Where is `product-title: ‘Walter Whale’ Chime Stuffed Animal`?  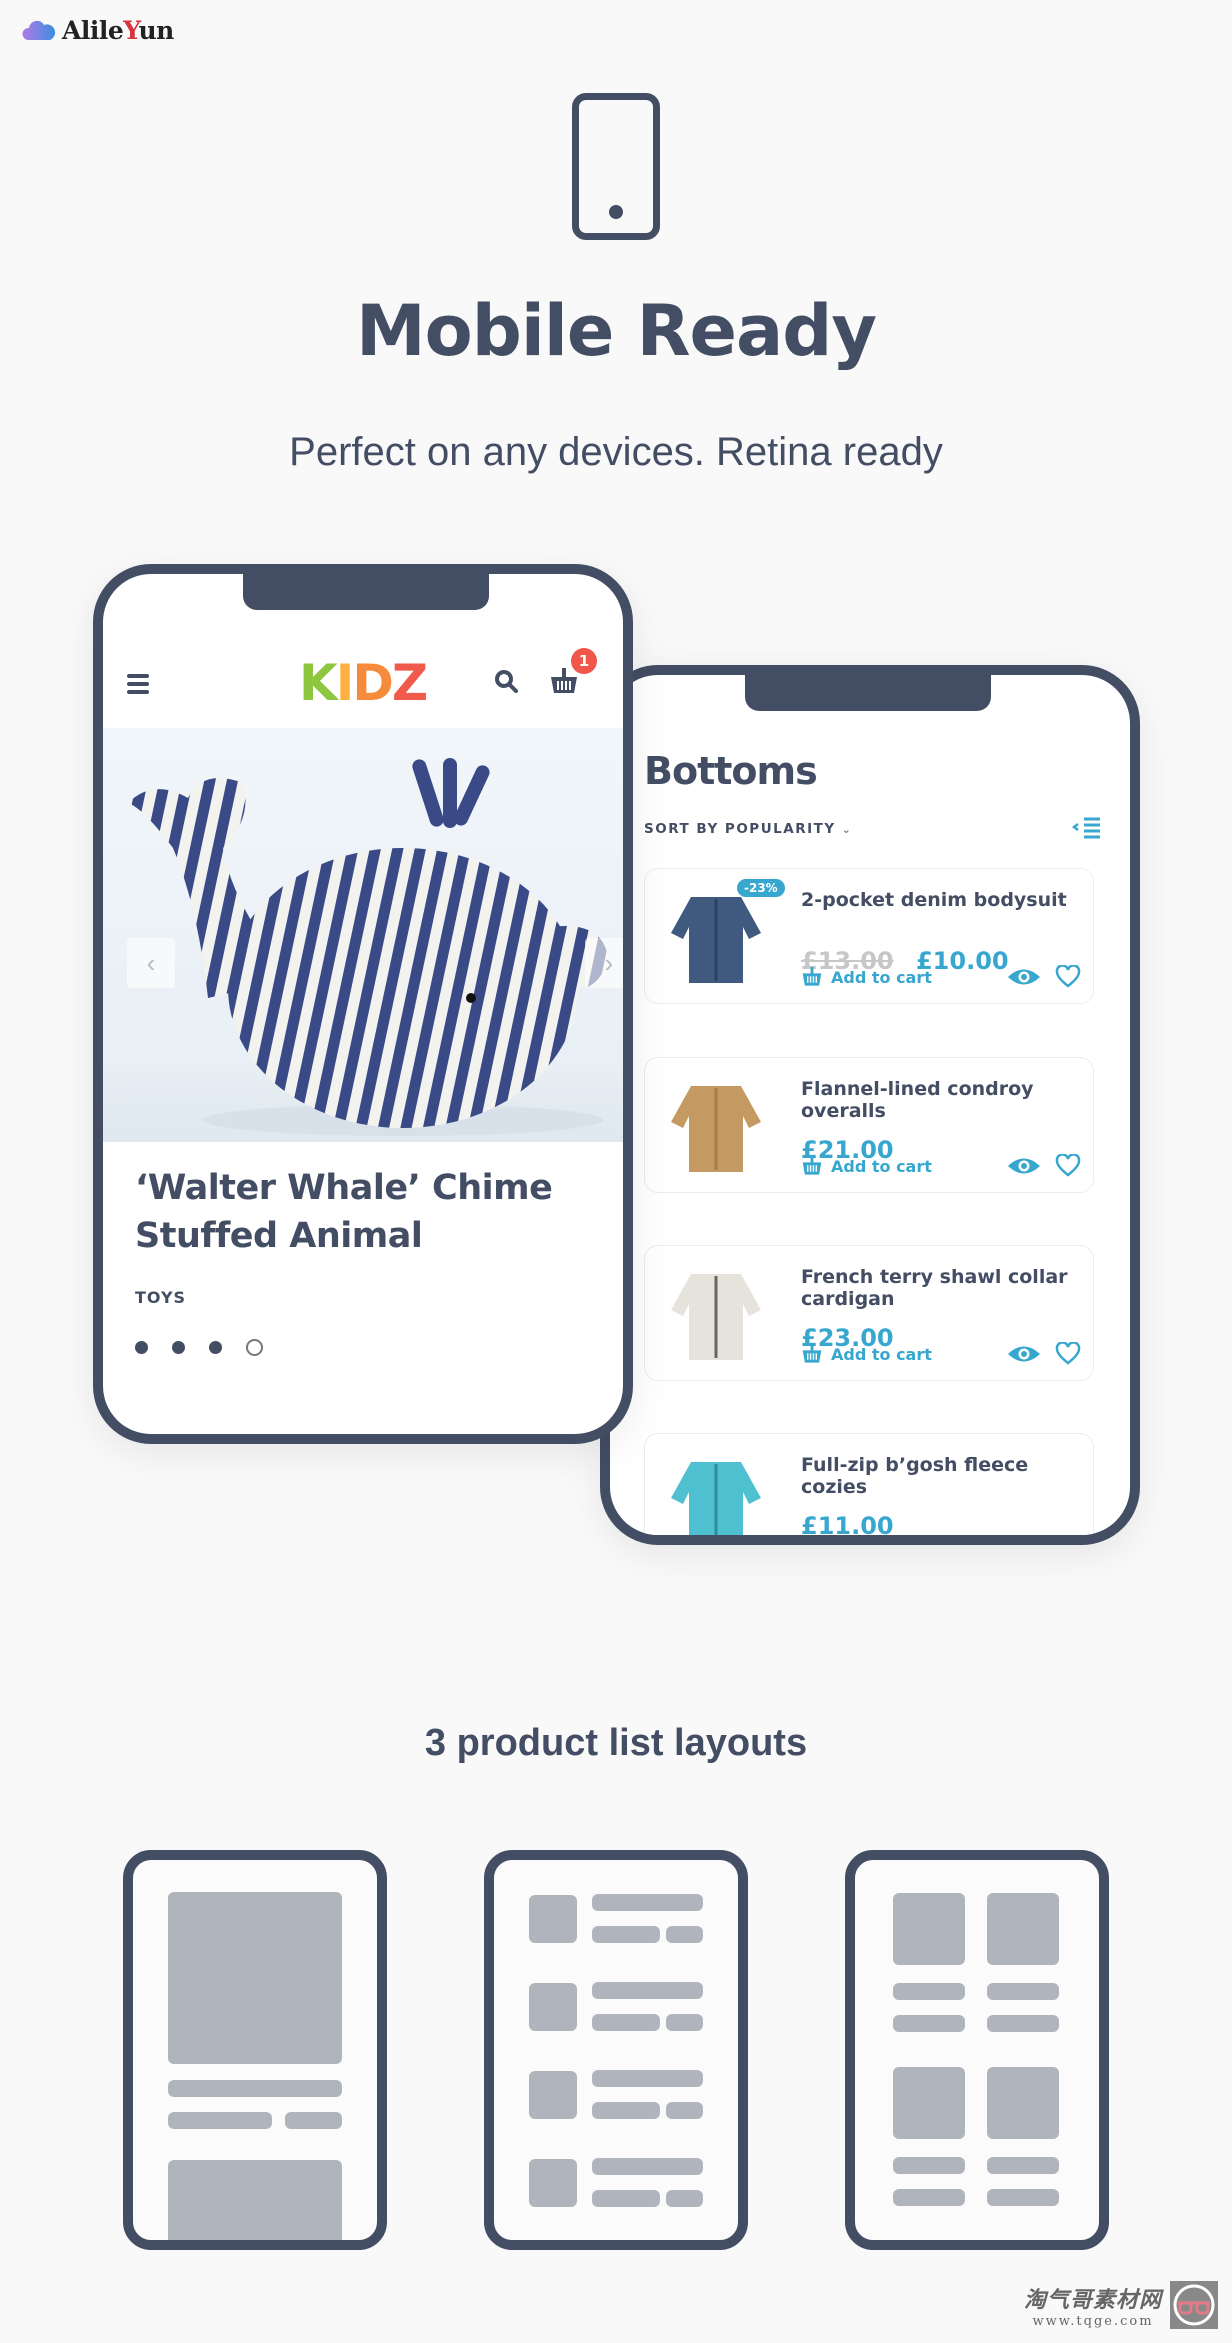
product-title: ‘Walter Whale’ Chime Stuffed Animal is located at coordinates (344, 1212).